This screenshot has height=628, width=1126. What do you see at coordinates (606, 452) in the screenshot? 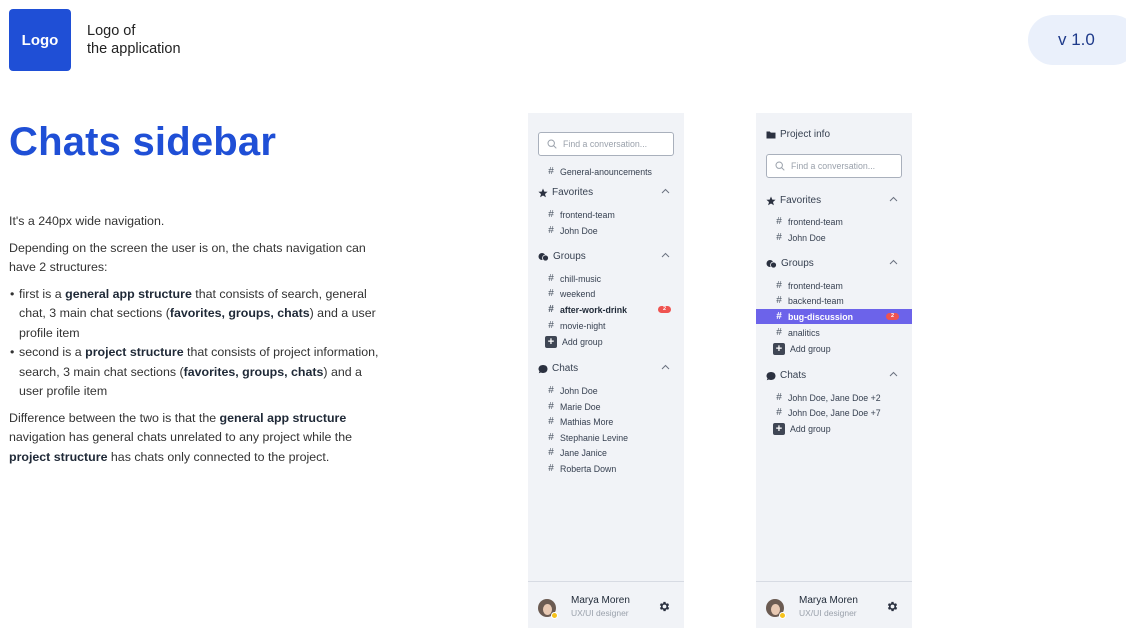
I see `chat-item: # Jane Janice` at bounding box center [606, 452].